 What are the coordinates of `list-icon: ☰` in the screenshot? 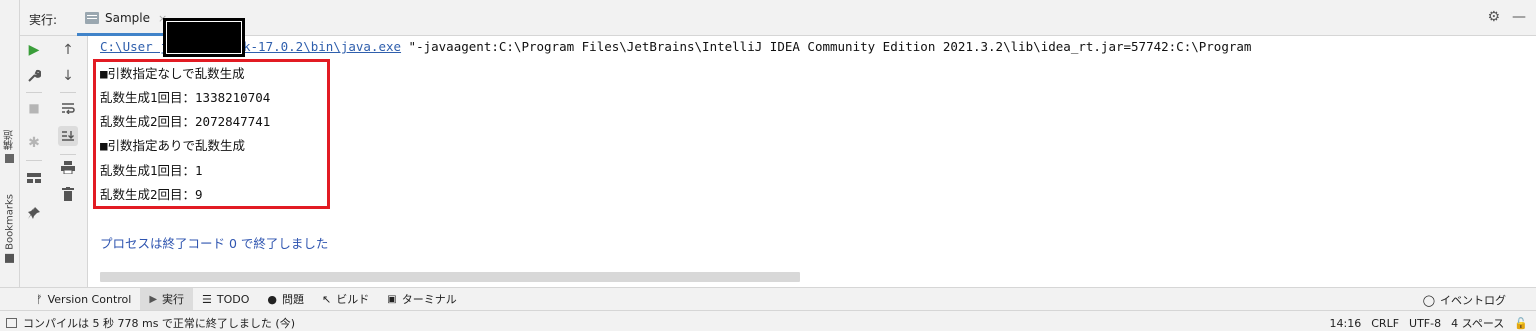 It's located at (207, 299).